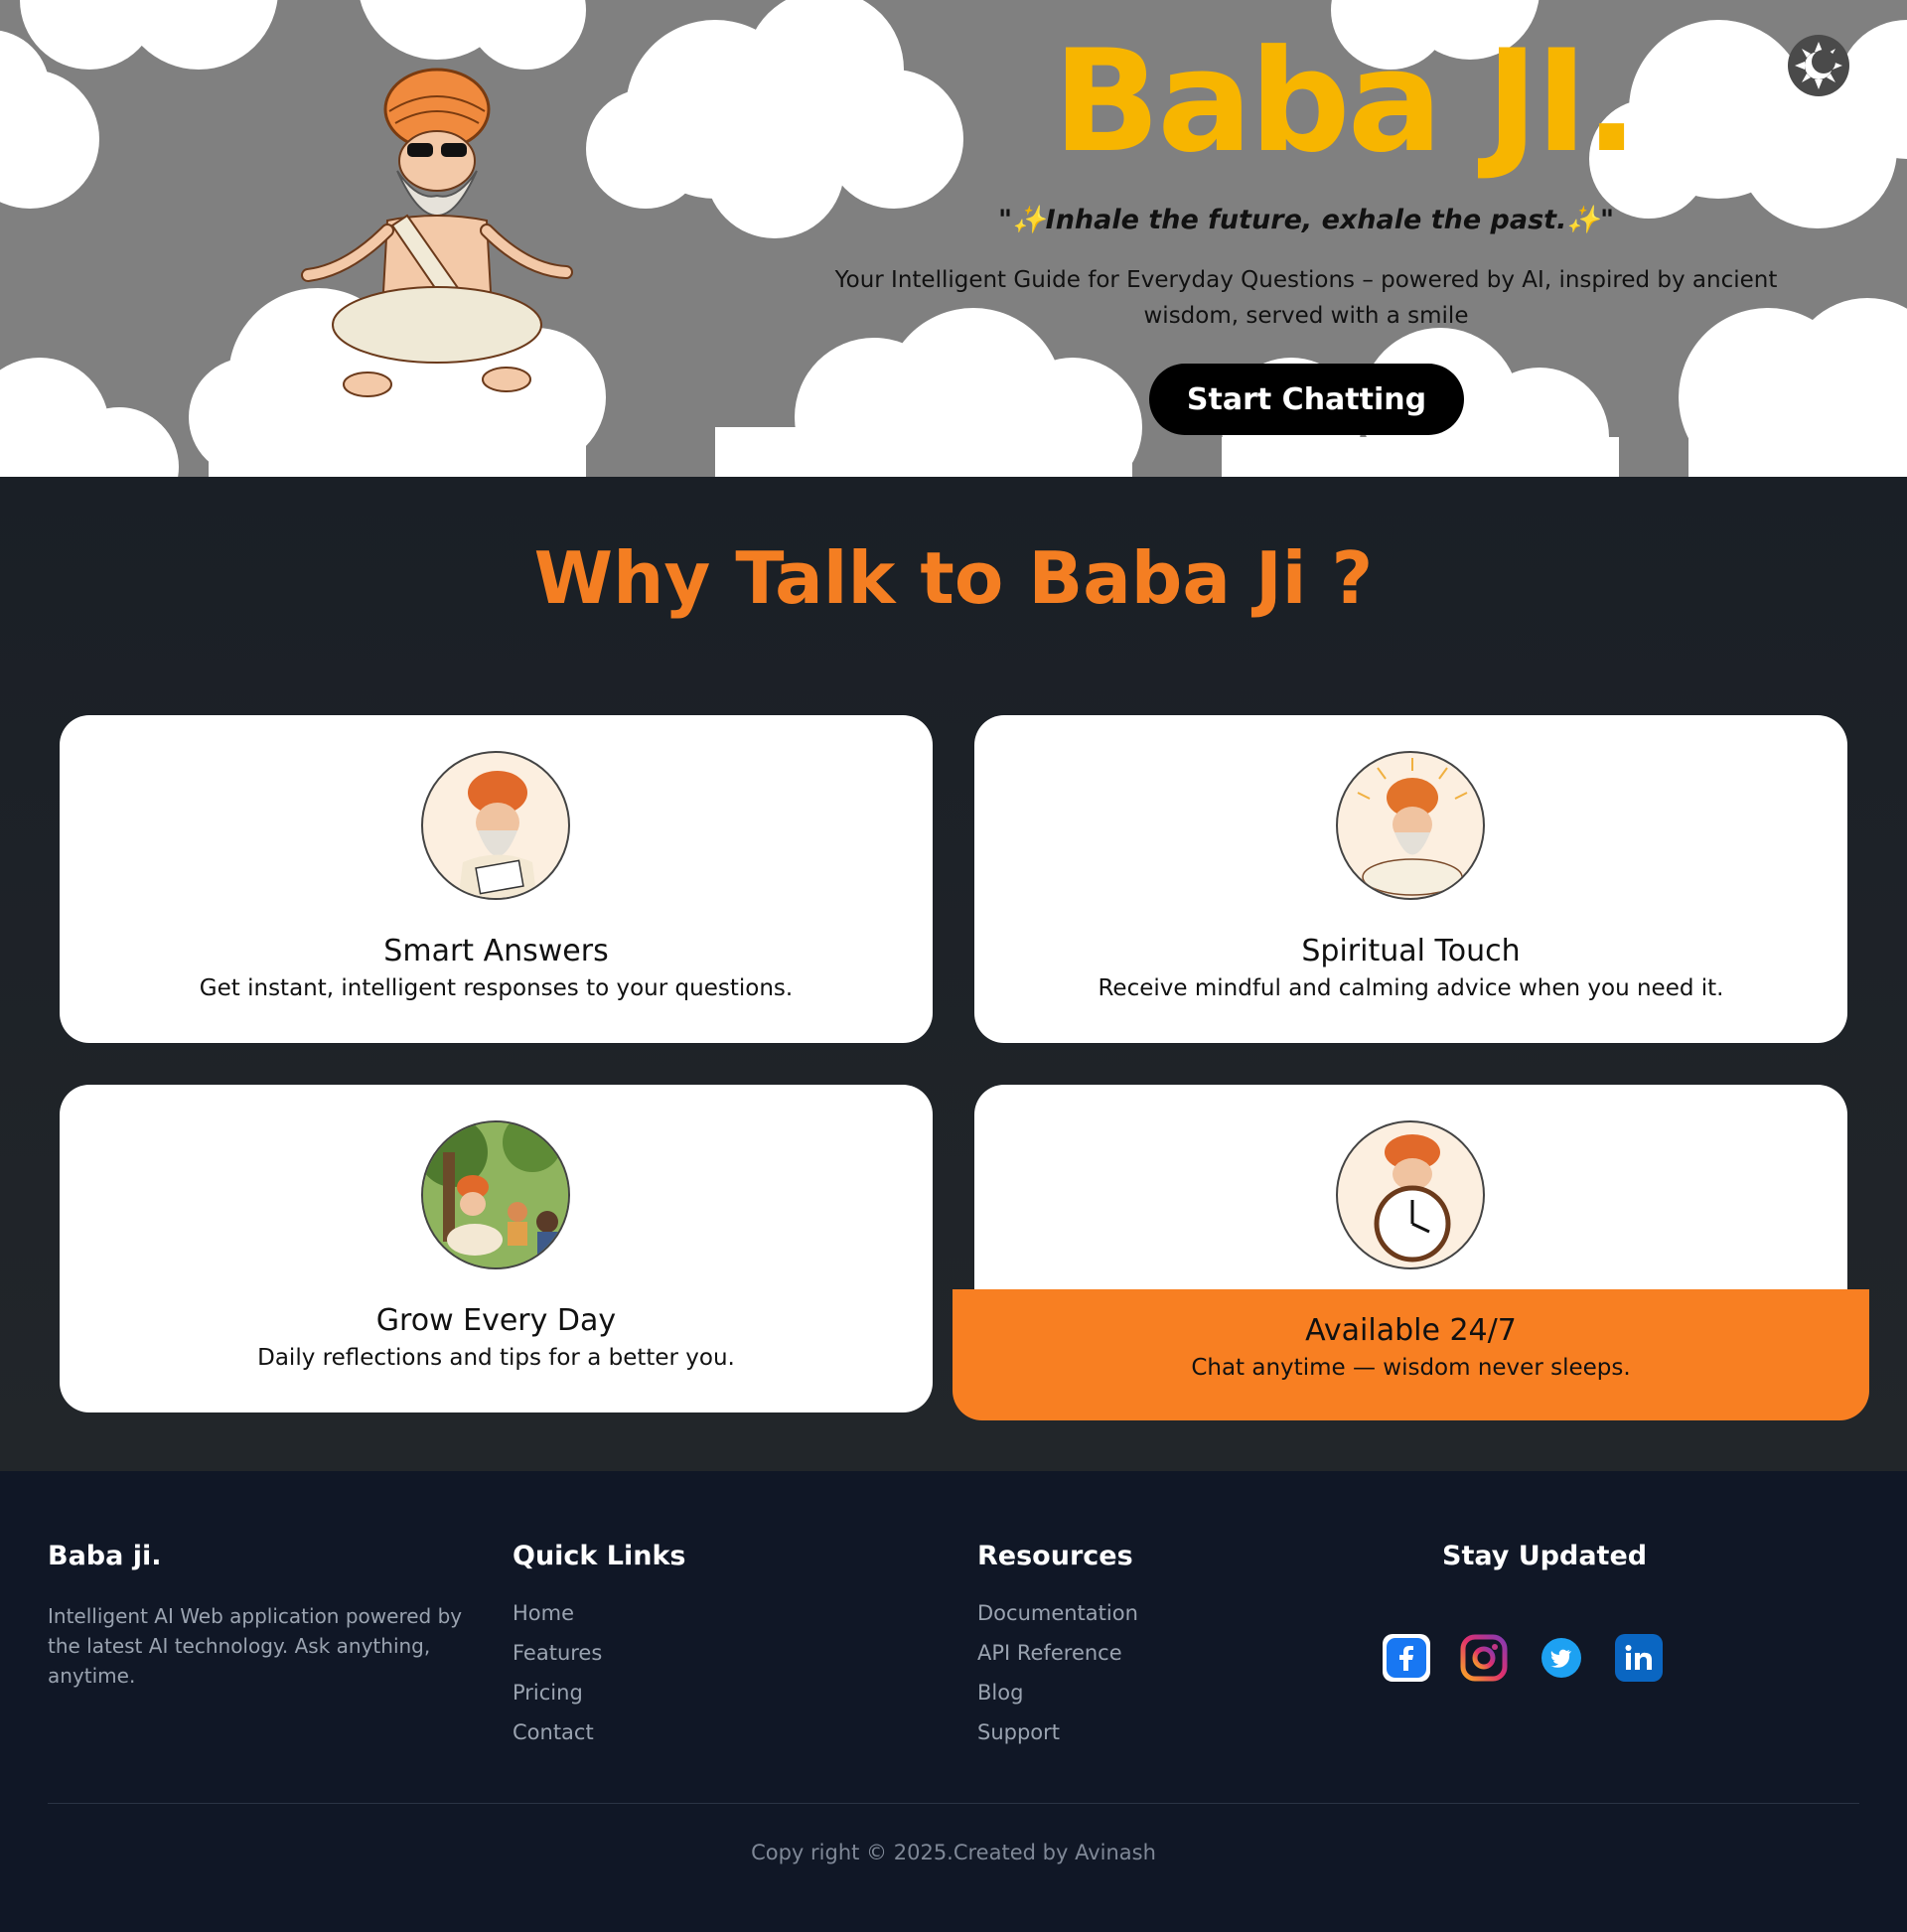 The image size is (1907, 1932). What do you see at coordinates (495, 1194) in the screenshot?
I see `baba-teaching-icon` at bounding box center [495, 1194].